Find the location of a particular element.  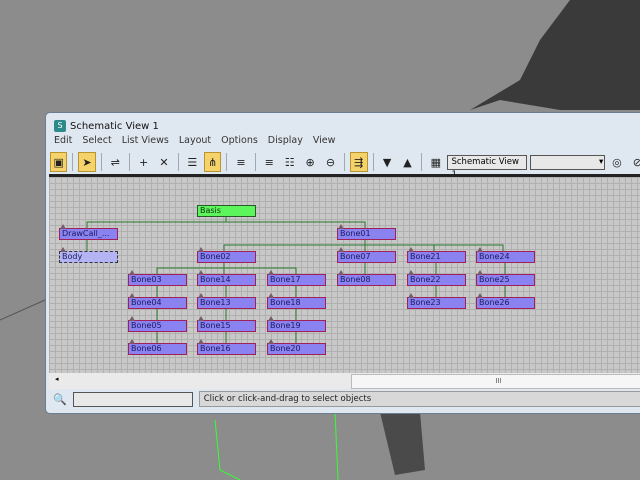

expand-icon: ⊕ is located at coordinates (309, 162).